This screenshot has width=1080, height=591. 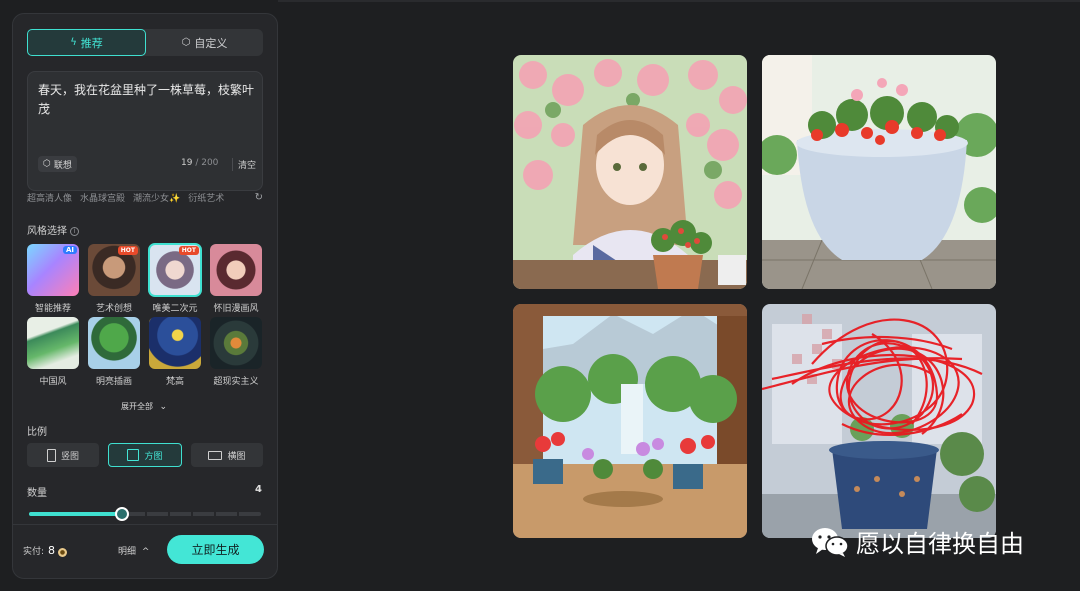 I want to click on chevron-up-icon: ^, so click(x=145, y=552).